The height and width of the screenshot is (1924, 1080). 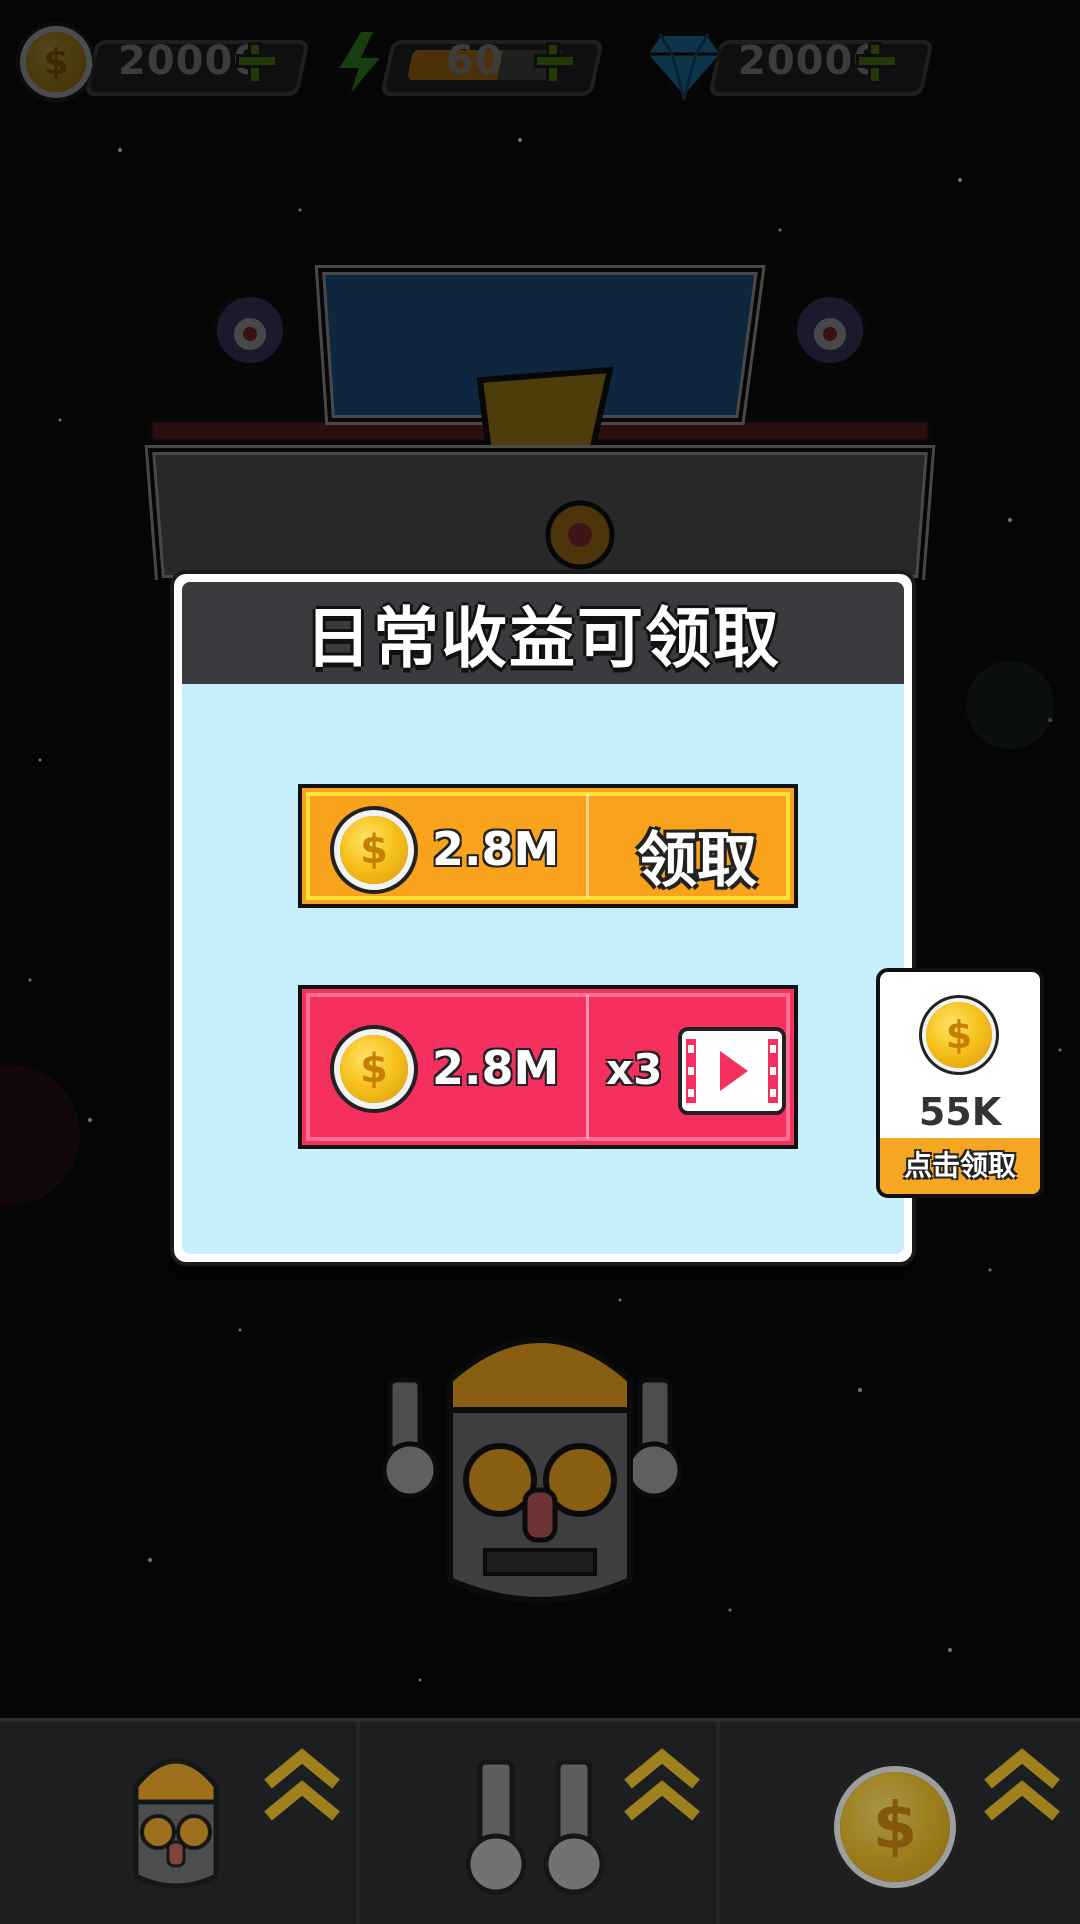 I want to click on claim-label: 领取, so click(x=697, y=861).